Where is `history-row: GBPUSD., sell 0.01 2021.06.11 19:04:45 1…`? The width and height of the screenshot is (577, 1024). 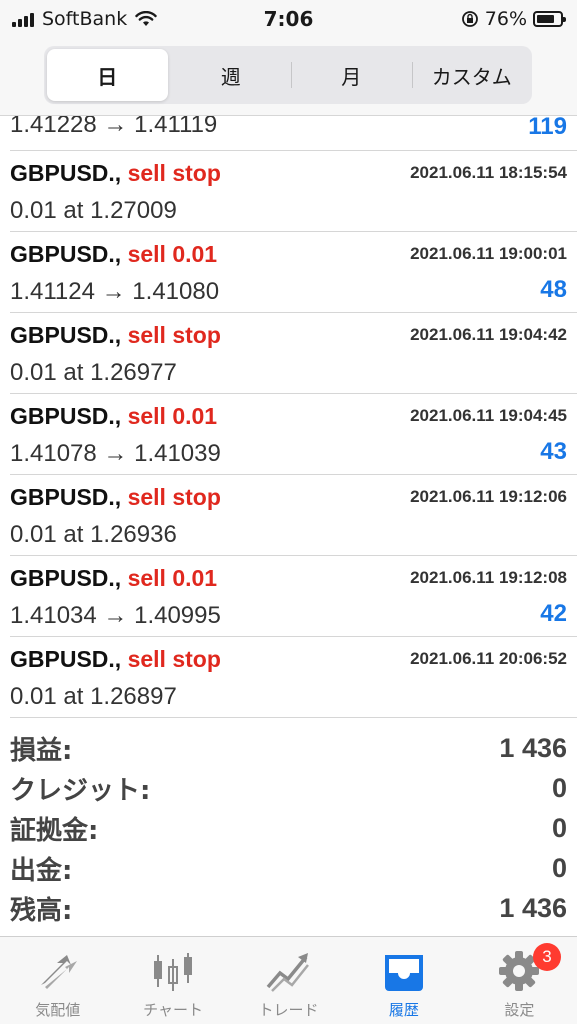
history-row: GBPUSD., sell 0.01 2021.06.11 19:04:45 1… is located at coordinates (293, 434).